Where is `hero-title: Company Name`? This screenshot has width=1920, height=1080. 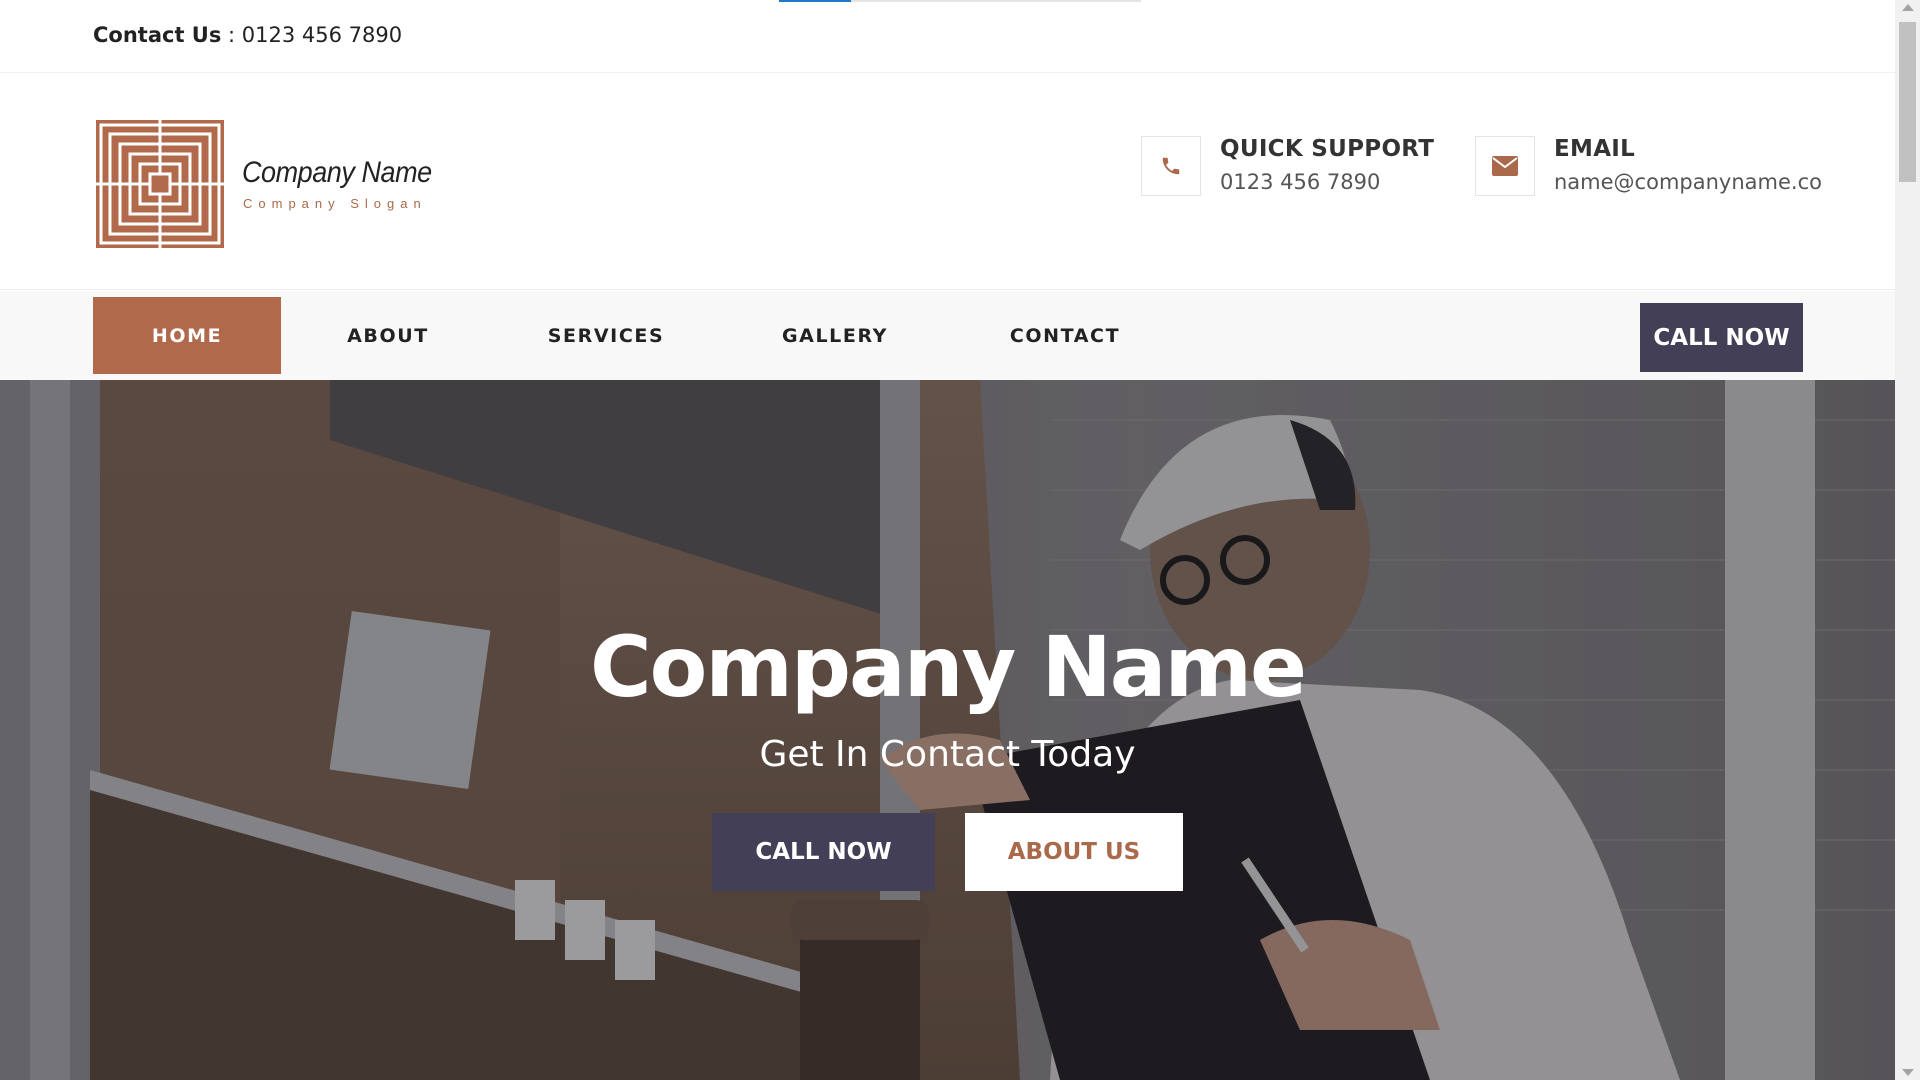 hero-title: Company Name is located at coordinates (948, 667).